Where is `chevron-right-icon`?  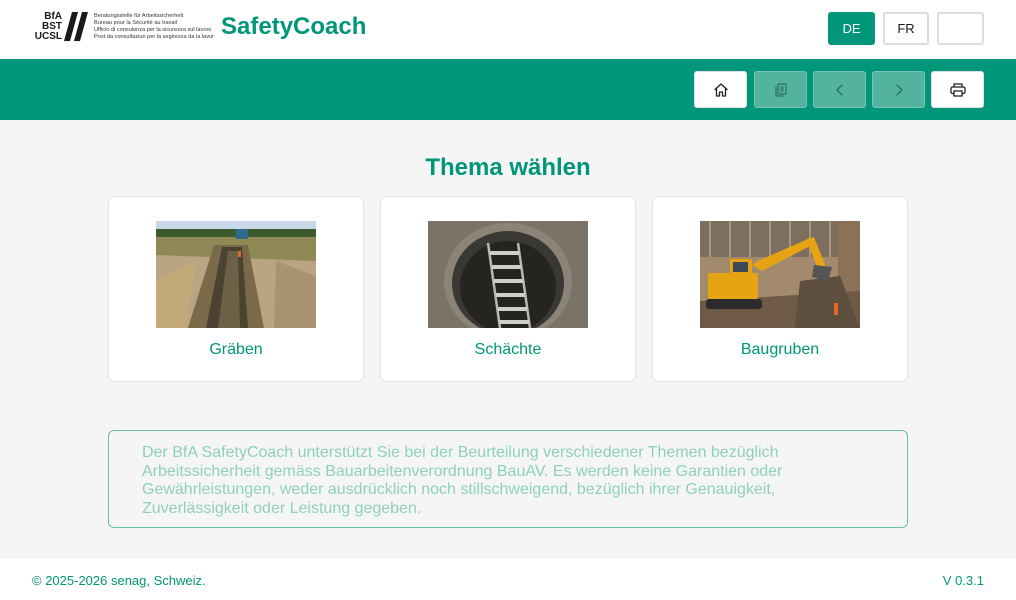 chevron-right-icon is located at coordinates (899, 89).